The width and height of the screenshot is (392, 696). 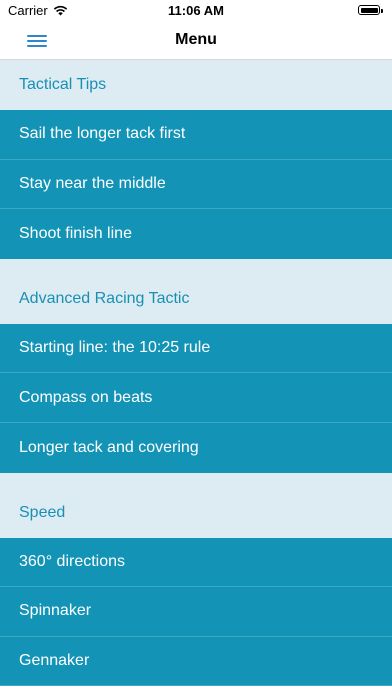 I want to click on status-bar: Carrier 11:06 AM, so click(x=196, y=11).